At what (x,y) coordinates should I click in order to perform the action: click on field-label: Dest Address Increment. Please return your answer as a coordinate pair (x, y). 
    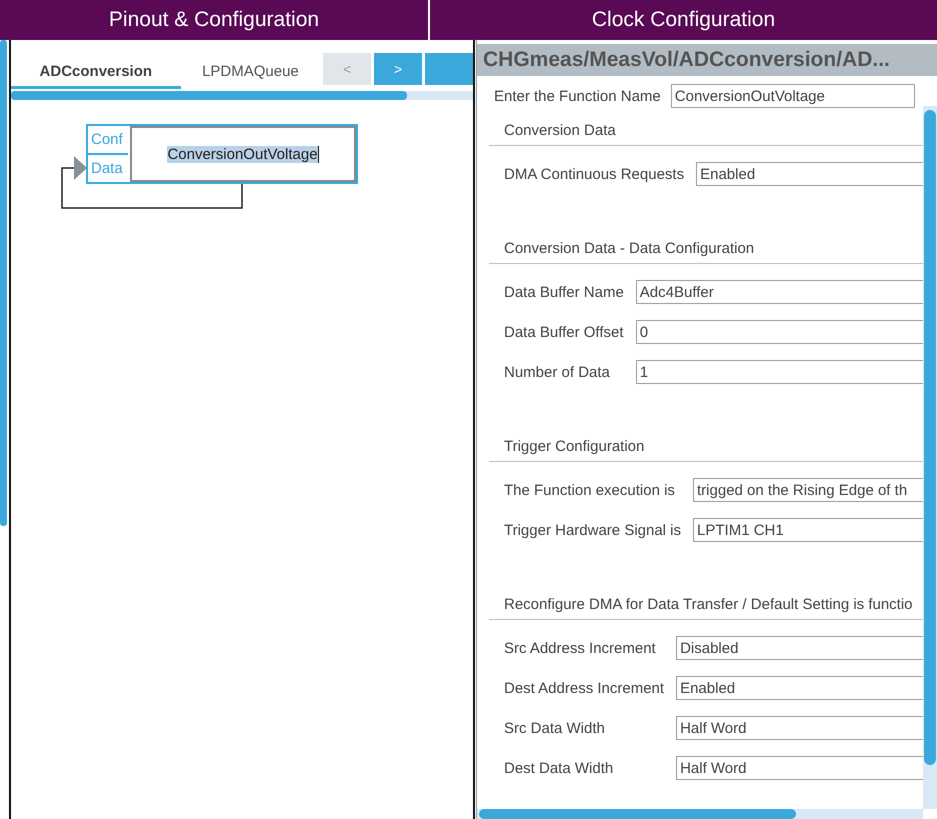
    Looking at the image, I should click on (584, 688).